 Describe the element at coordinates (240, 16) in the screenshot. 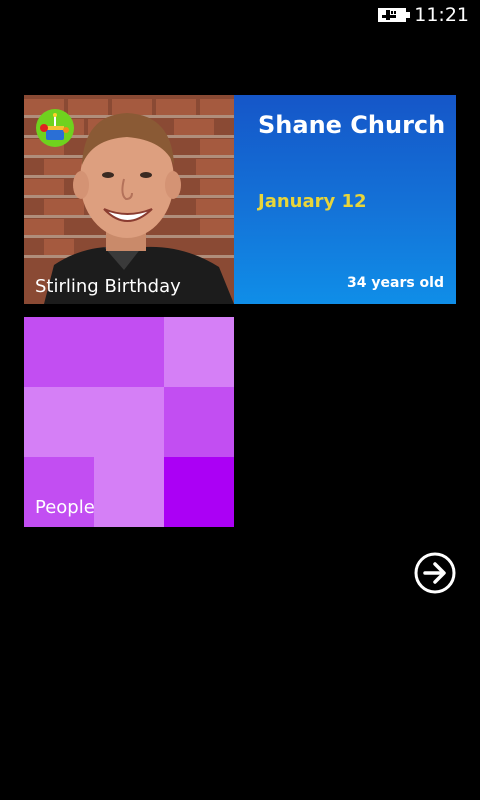

I see `status-bar: 11:21` at that location.